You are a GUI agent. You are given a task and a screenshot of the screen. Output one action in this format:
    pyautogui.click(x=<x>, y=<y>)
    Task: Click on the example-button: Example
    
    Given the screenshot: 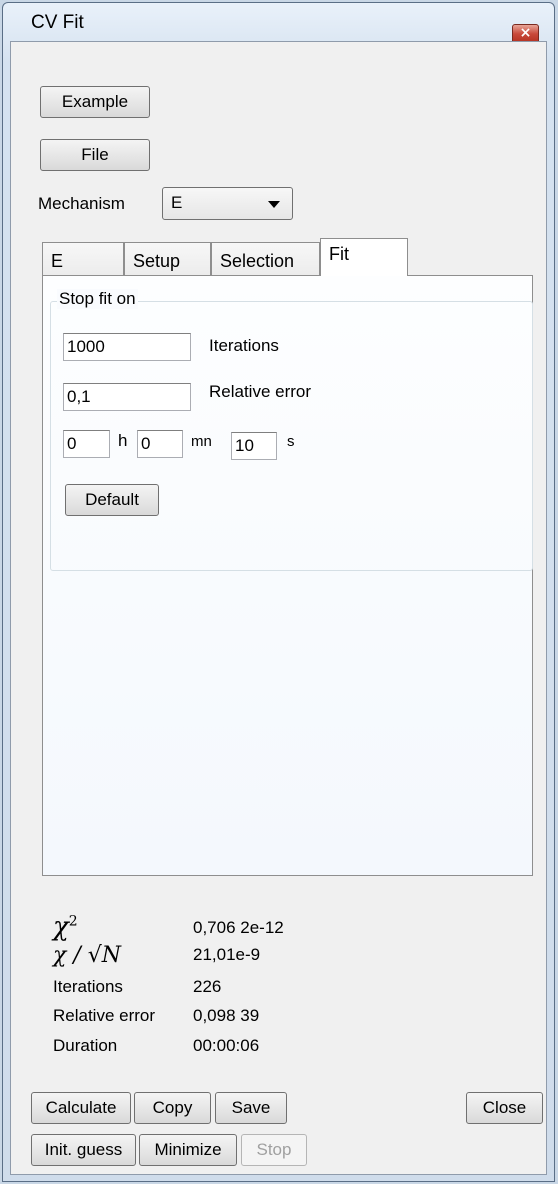 What is the action you would take?
    pyautogui.click(x=95, y=102)
    